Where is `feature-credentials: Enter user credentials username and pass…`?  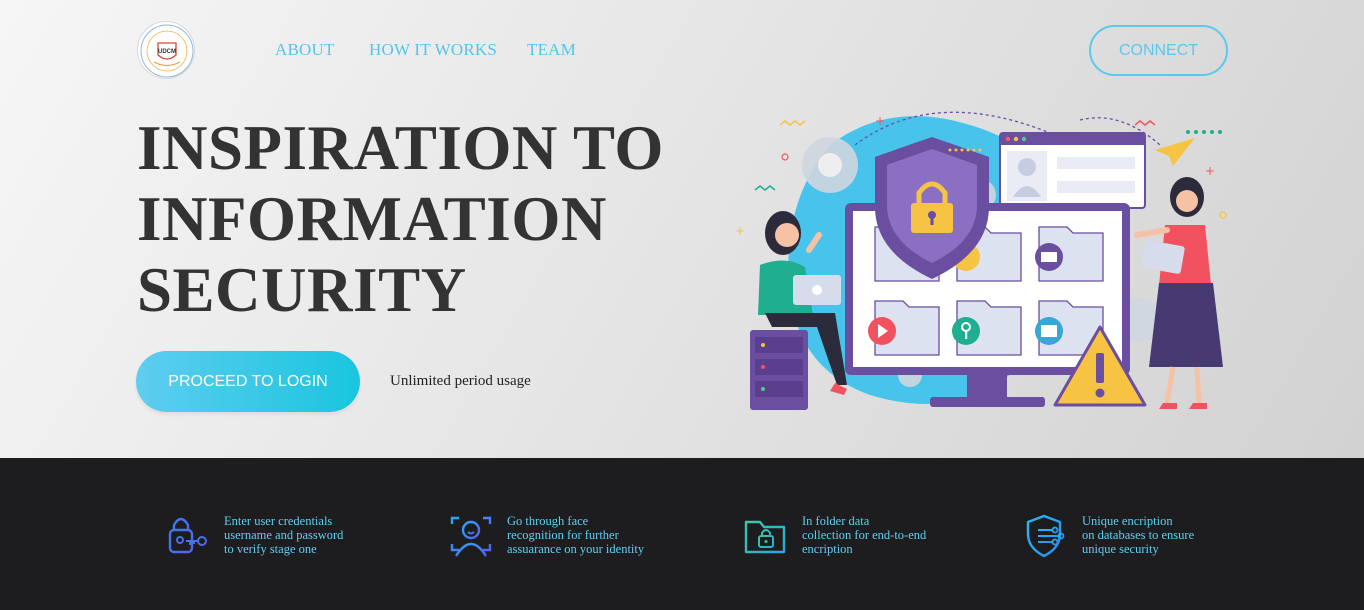 feature-credentials: Enter user credentials username and pass… is located at coordinates (254, 536).